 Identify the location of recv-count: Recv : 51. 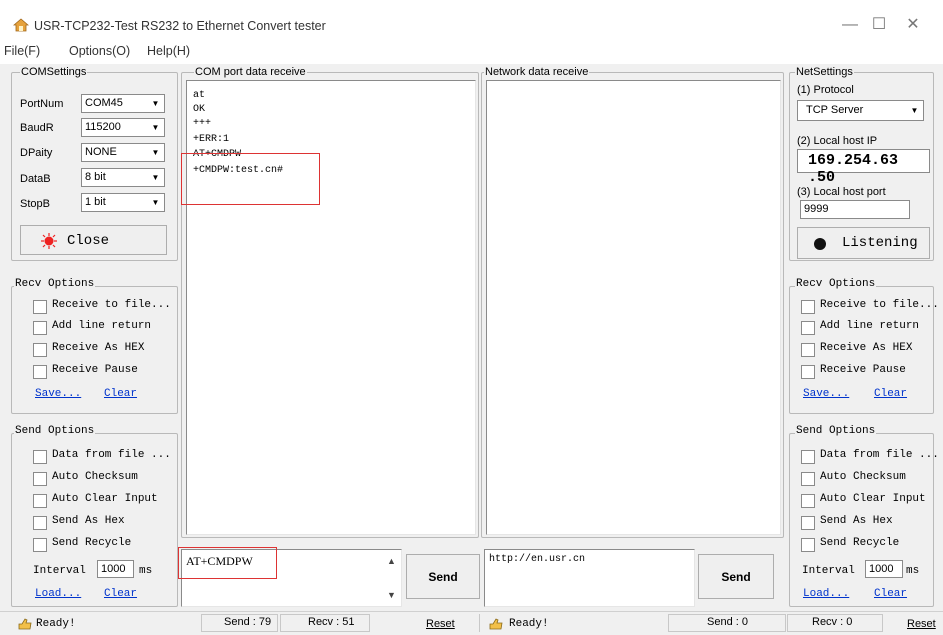
(331, 622).